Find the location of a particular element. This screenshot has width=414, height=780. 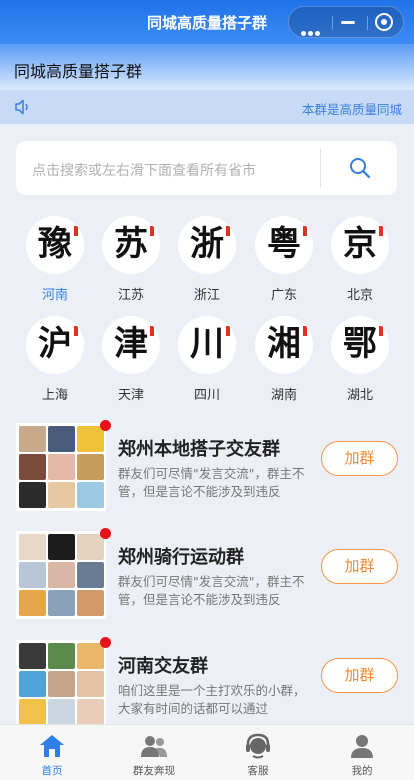

province-label: 北京 is located at coordinates (359, 295).